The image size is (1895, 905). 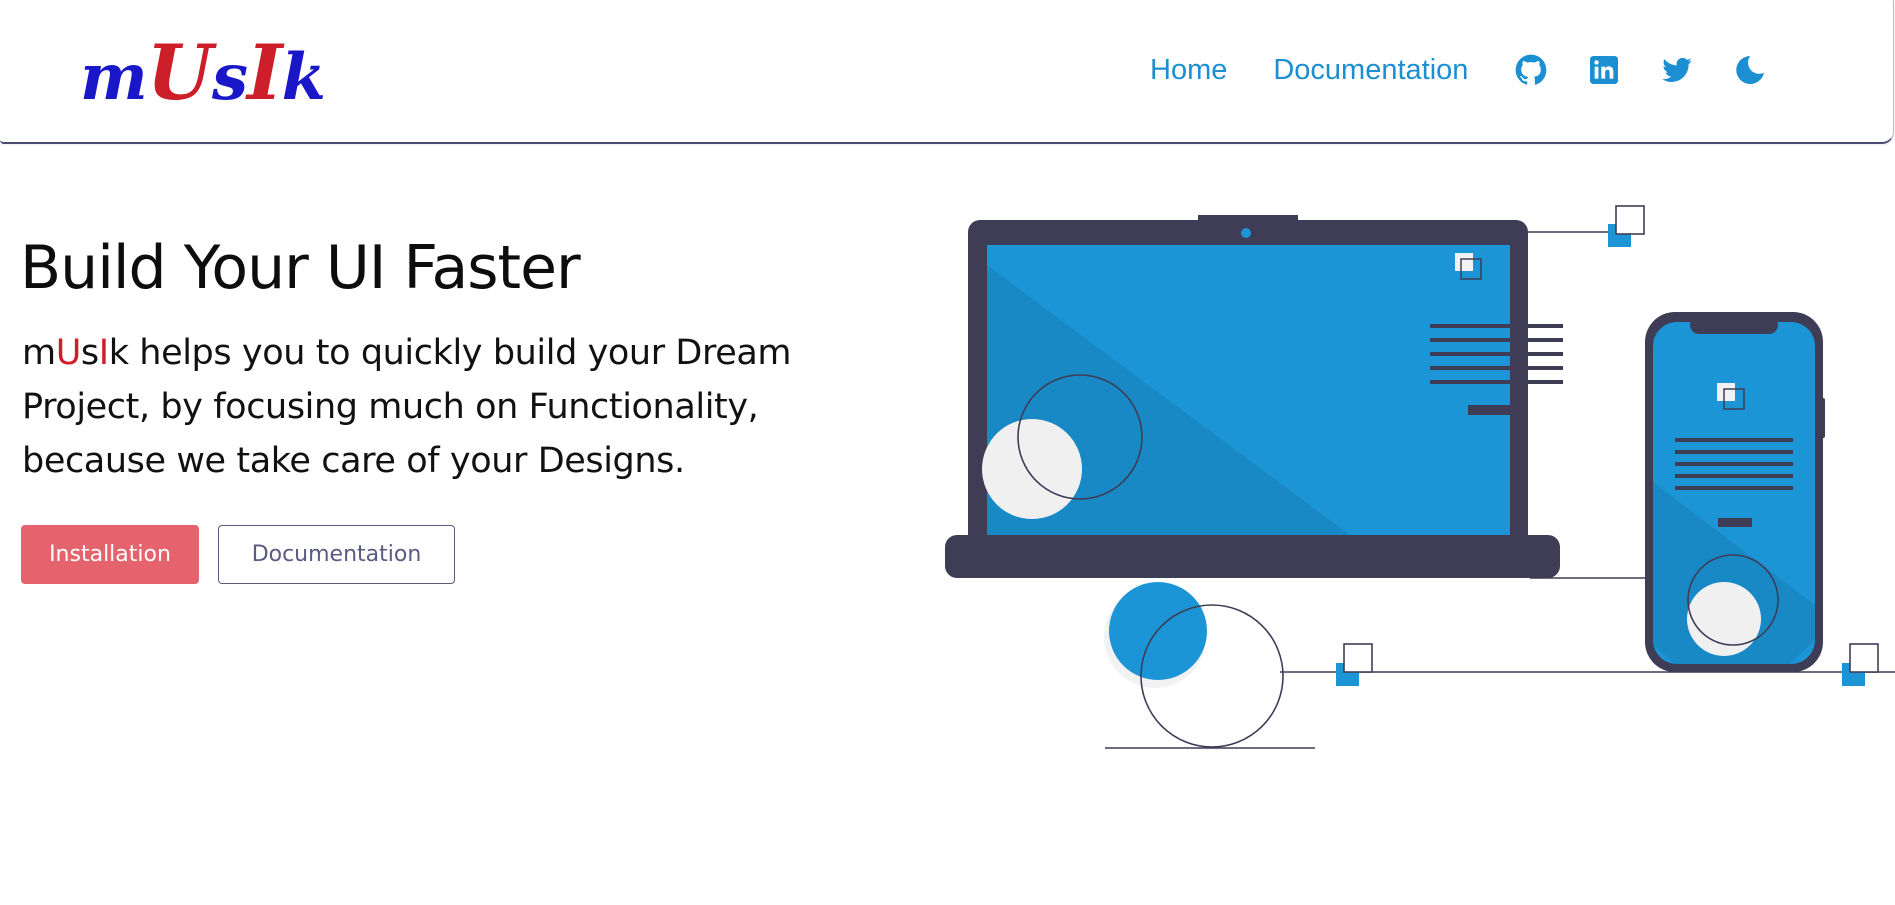 What do you see at coordinates (68, 353) in the screenshot?
I see `brand-letter-u: U` at bounding box center [68, 353].